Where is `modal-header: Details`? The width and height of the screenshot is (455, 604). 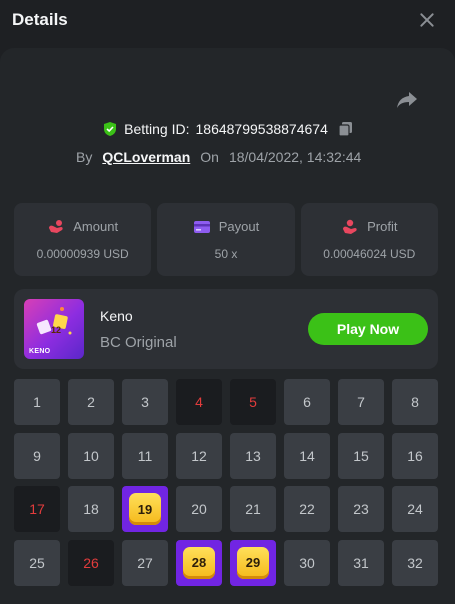
modal-header: Details is located at coordinates (227, 20).